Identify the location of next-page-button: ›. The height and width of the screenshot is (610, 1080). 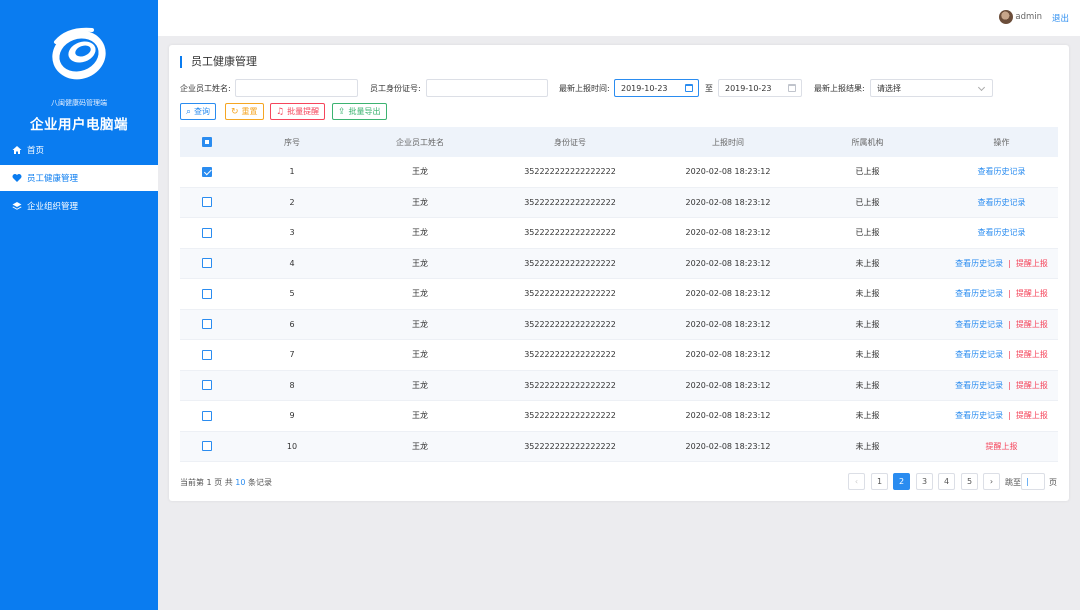
(991, 481).